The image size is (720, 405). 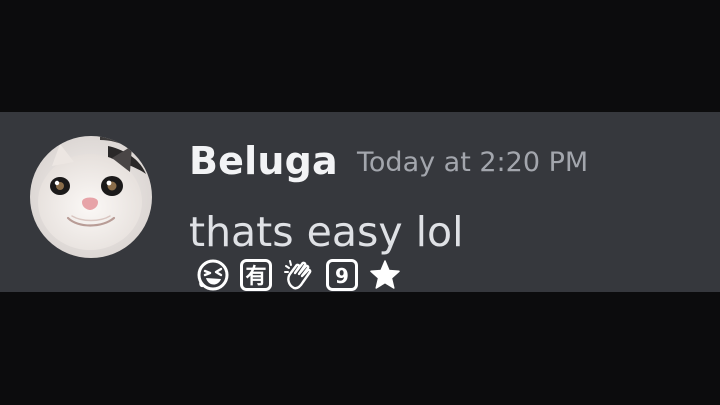 I want to click on message-text: thats easy lol, so click(x=326, y=232).